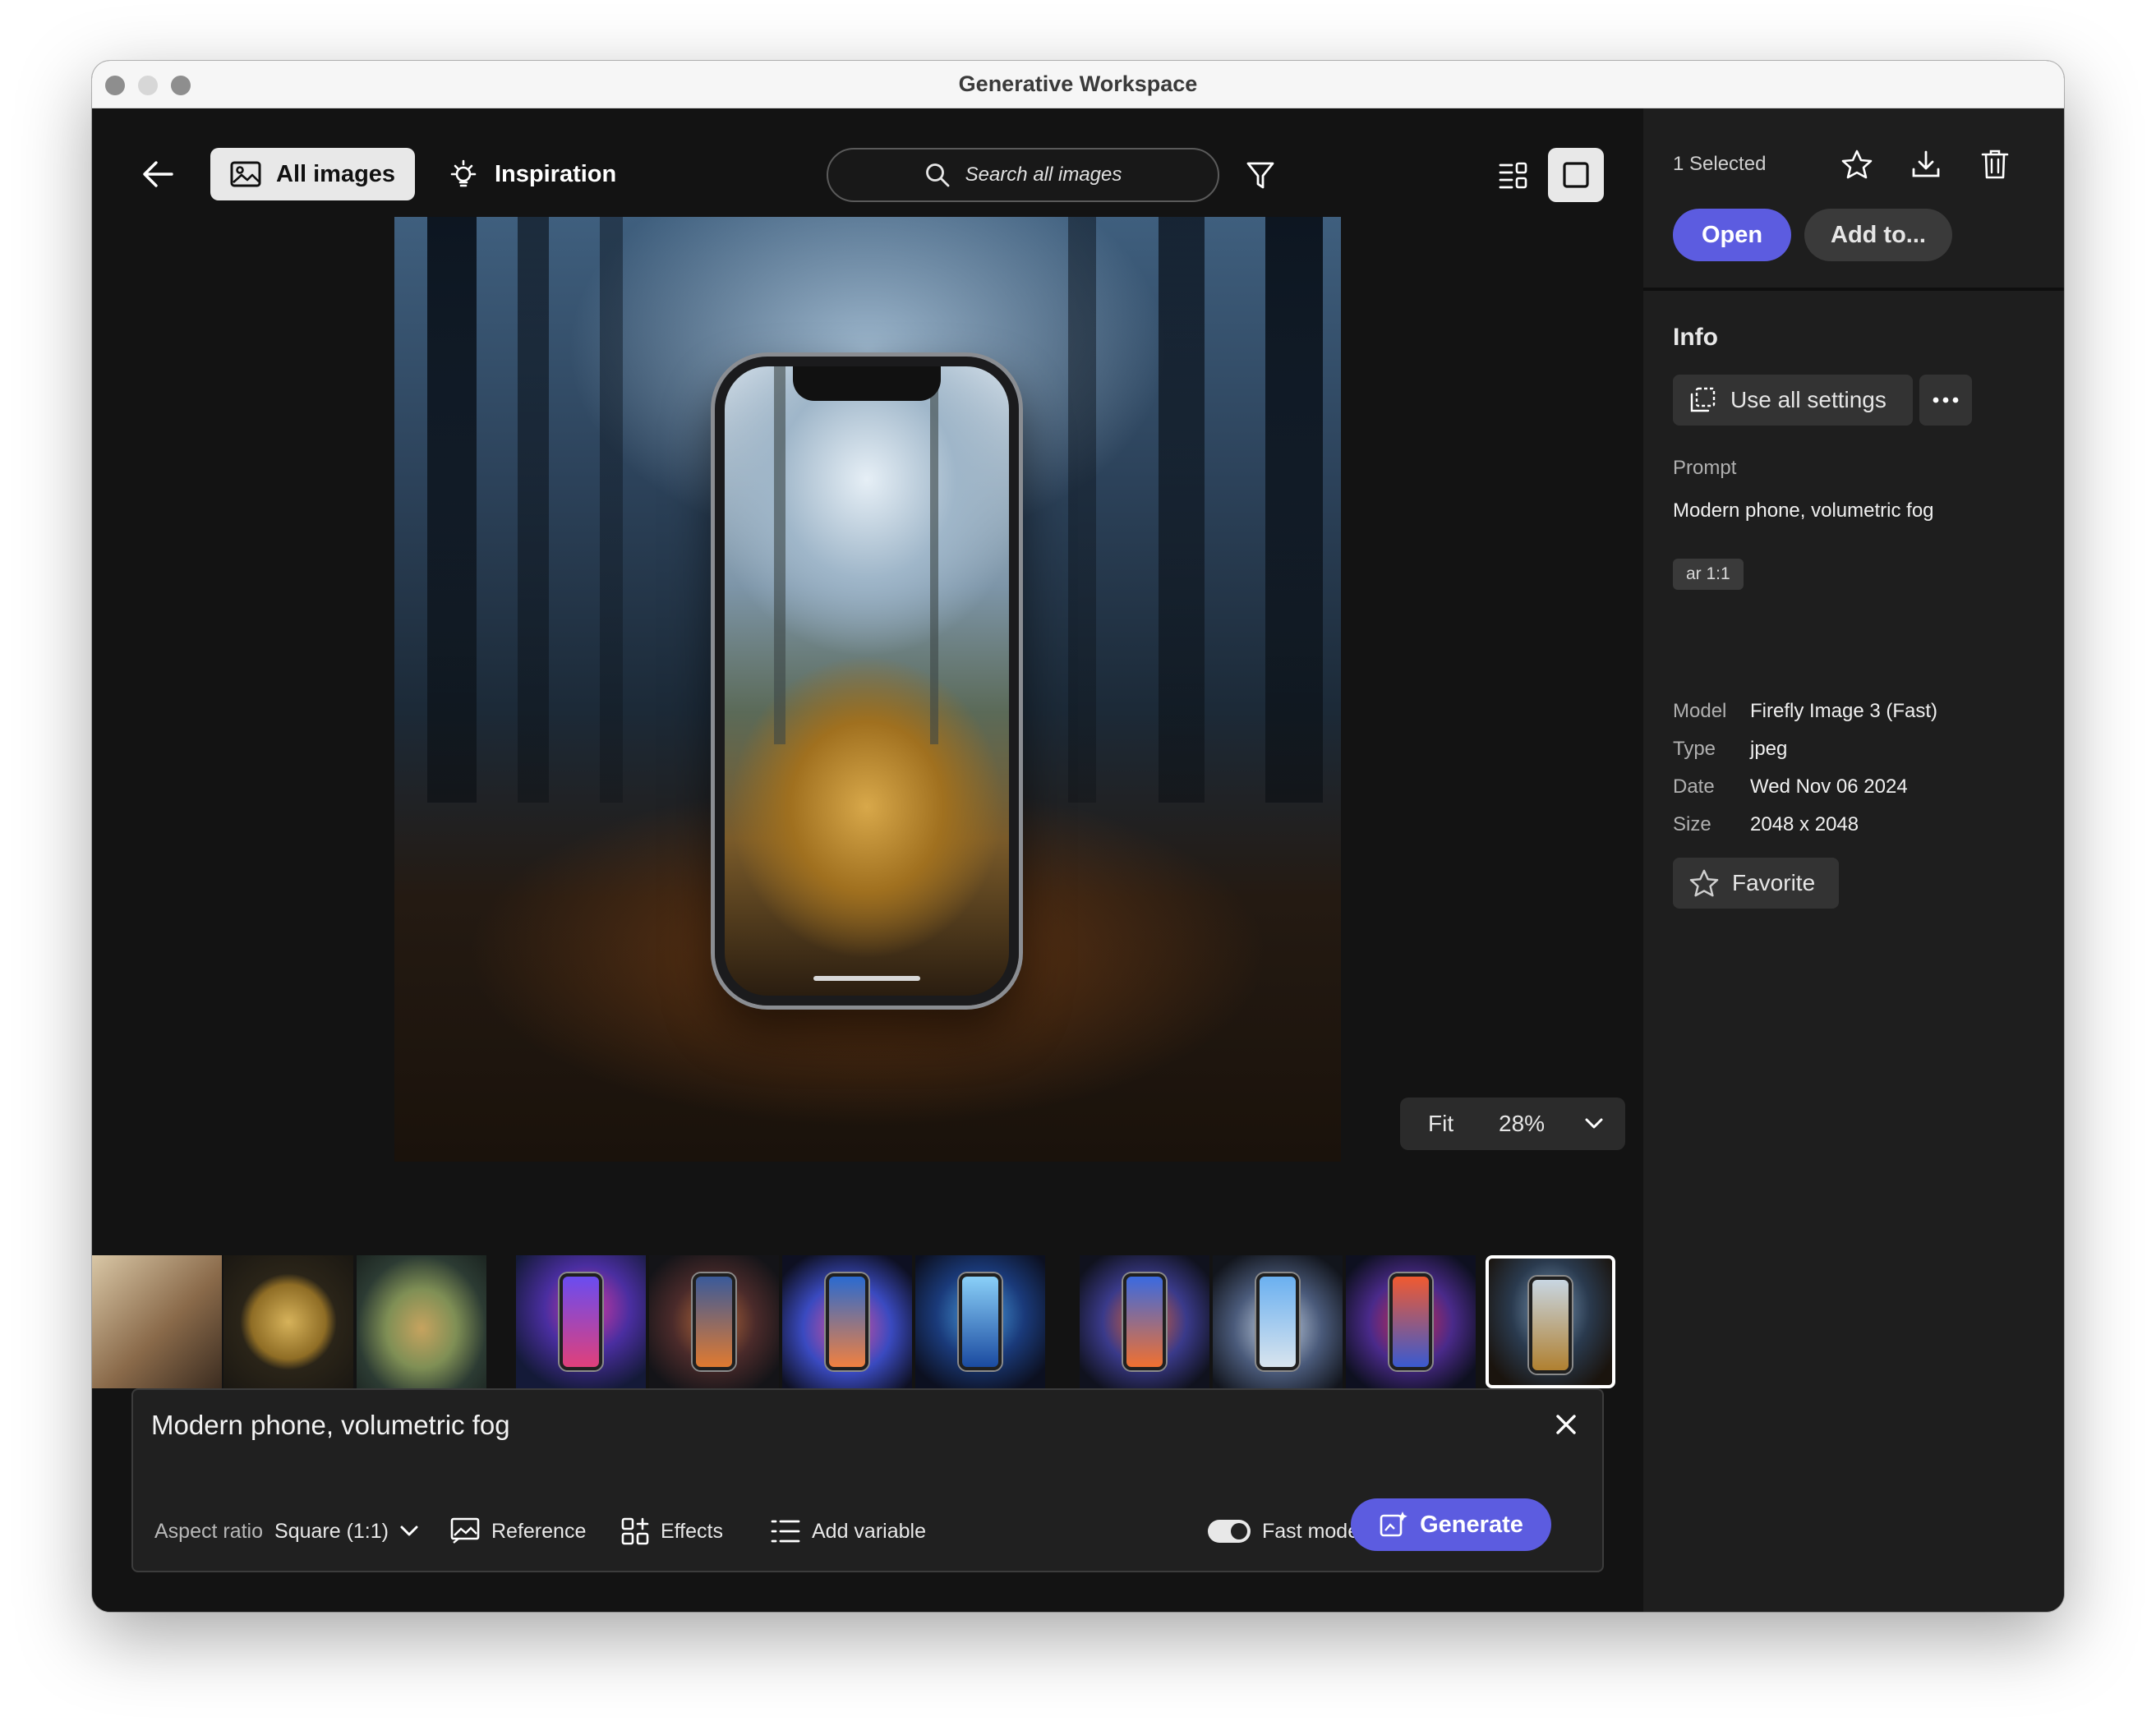  What do you see at coordinates (867, 383) in the screenshot?
I see `phone-notch` at bounding box center [867, 383].